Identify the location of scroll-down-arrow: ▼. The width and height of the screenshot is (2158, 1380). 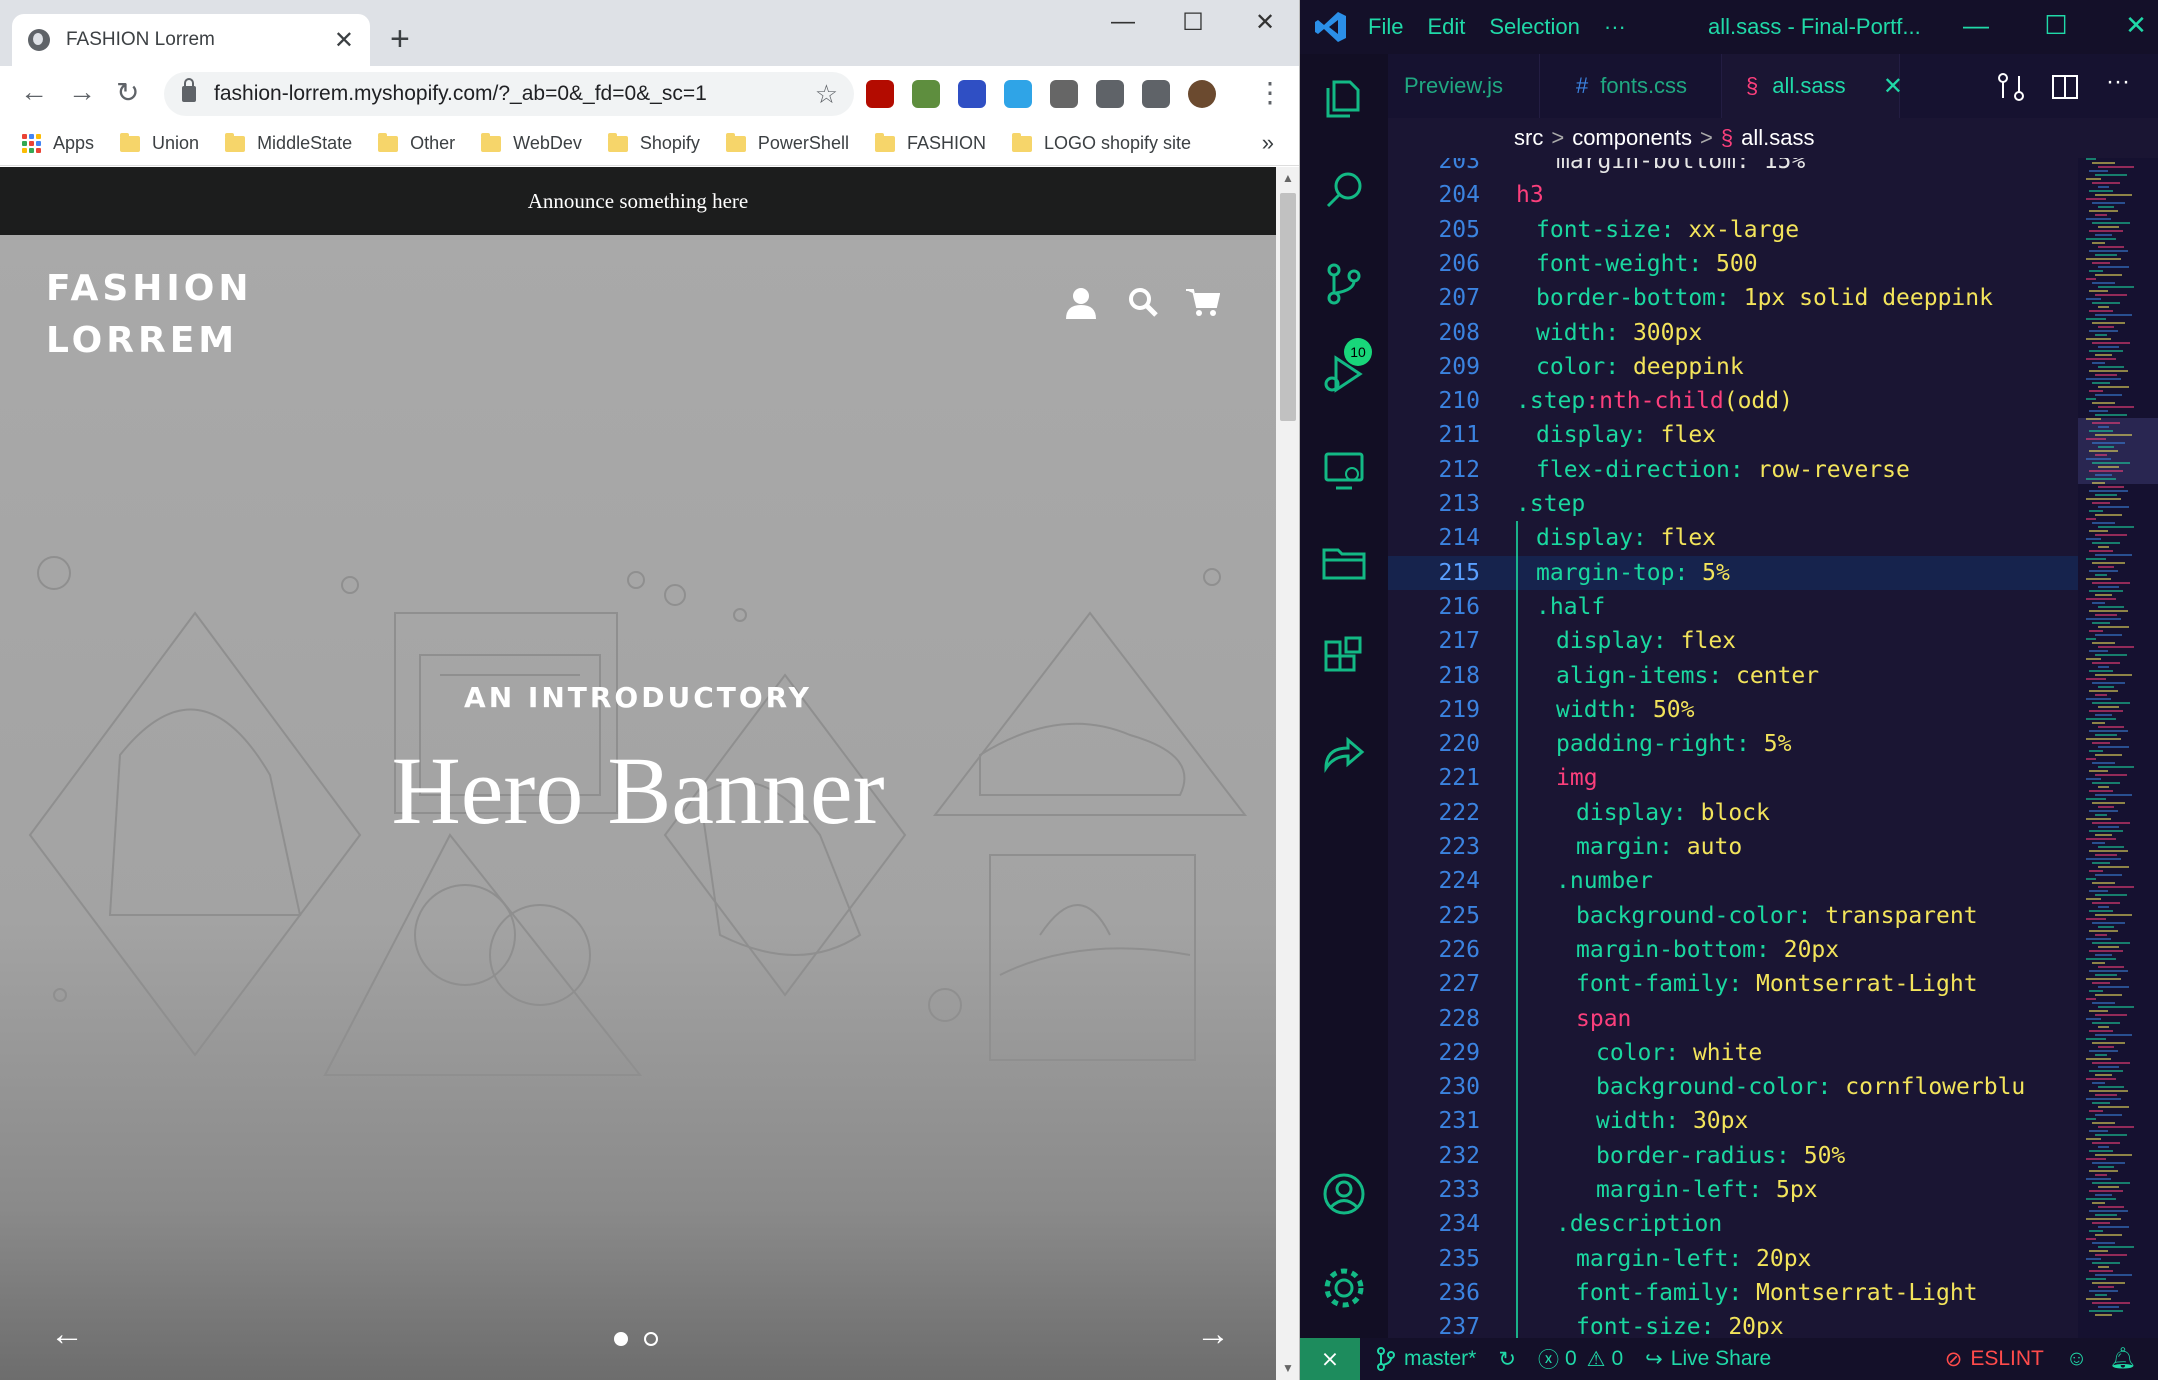
(1288, 1368).